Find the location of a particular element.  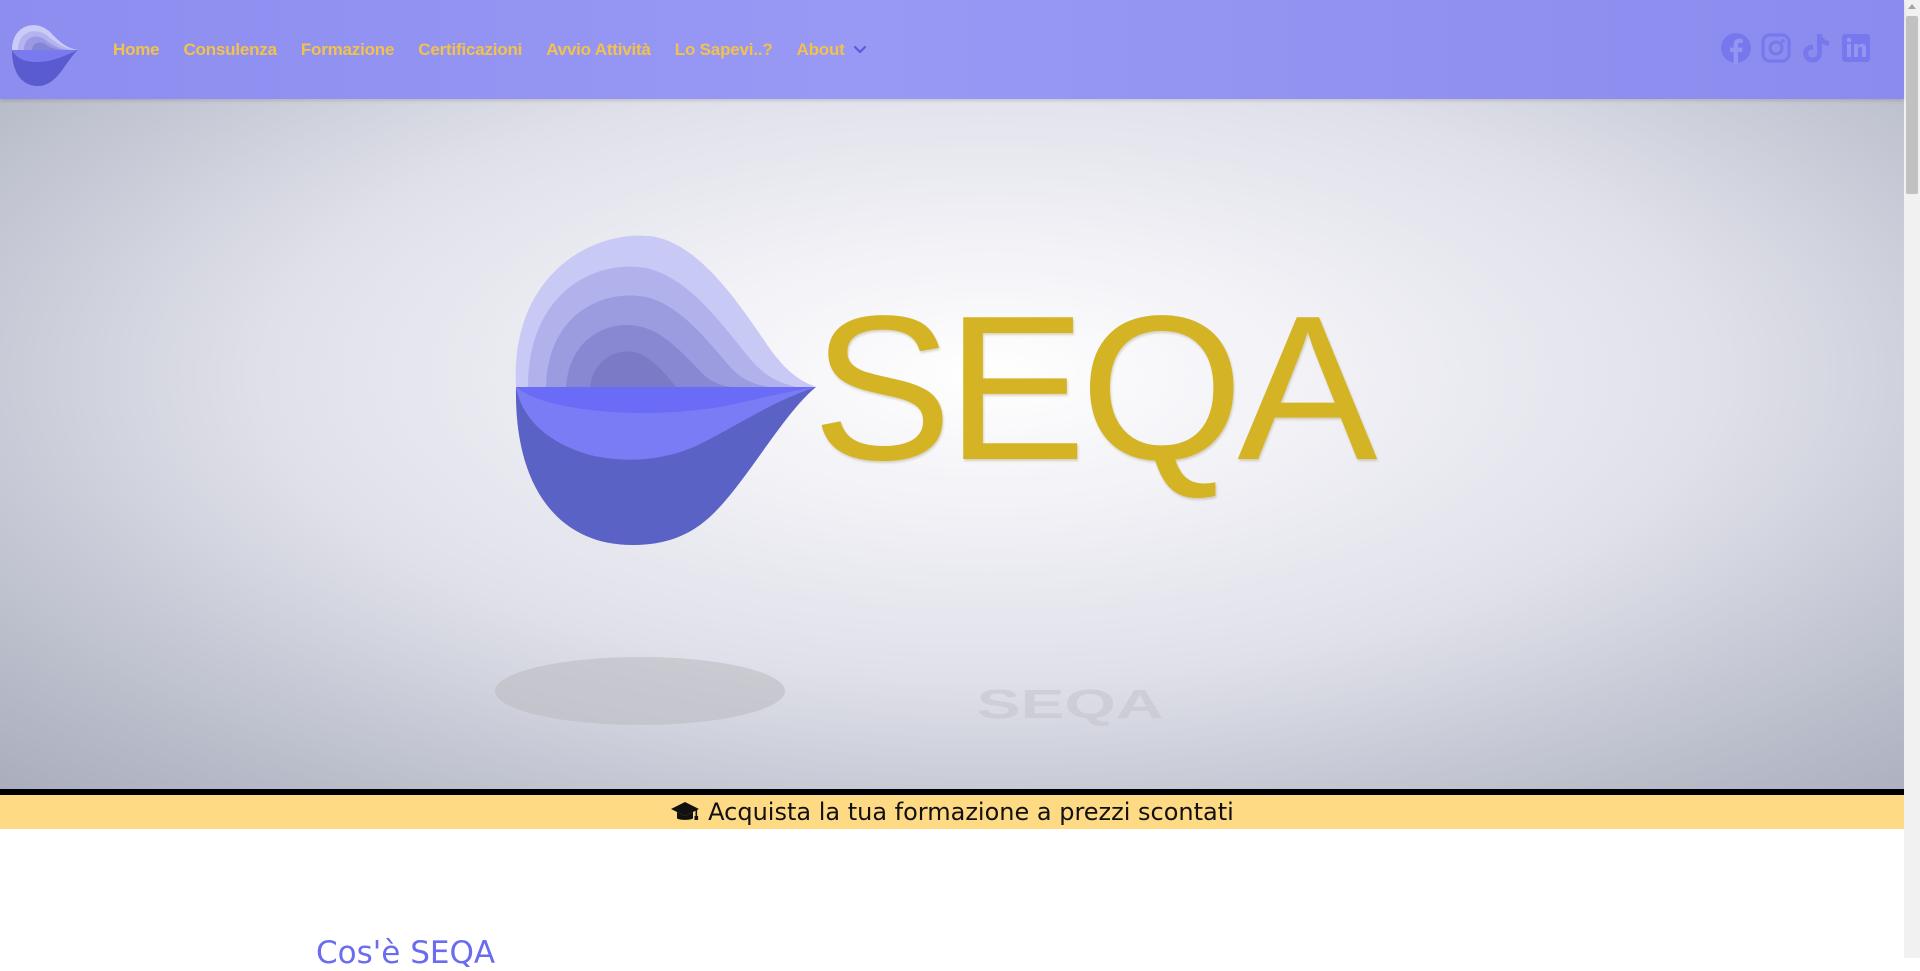

graduation-cap-icon is located at coordinates (685, 811).